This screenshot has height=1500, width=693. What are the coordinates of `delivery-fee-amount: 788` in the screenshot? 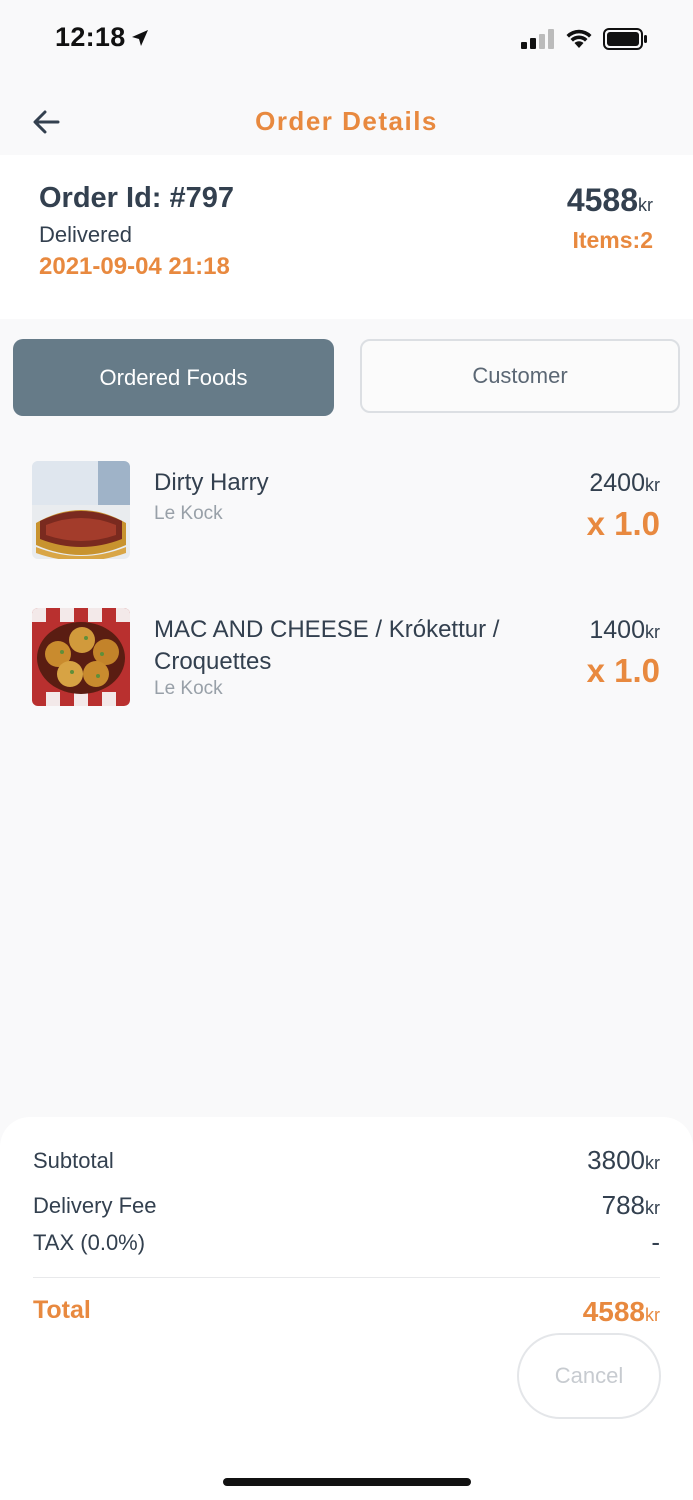 It's located at (623, 1205).